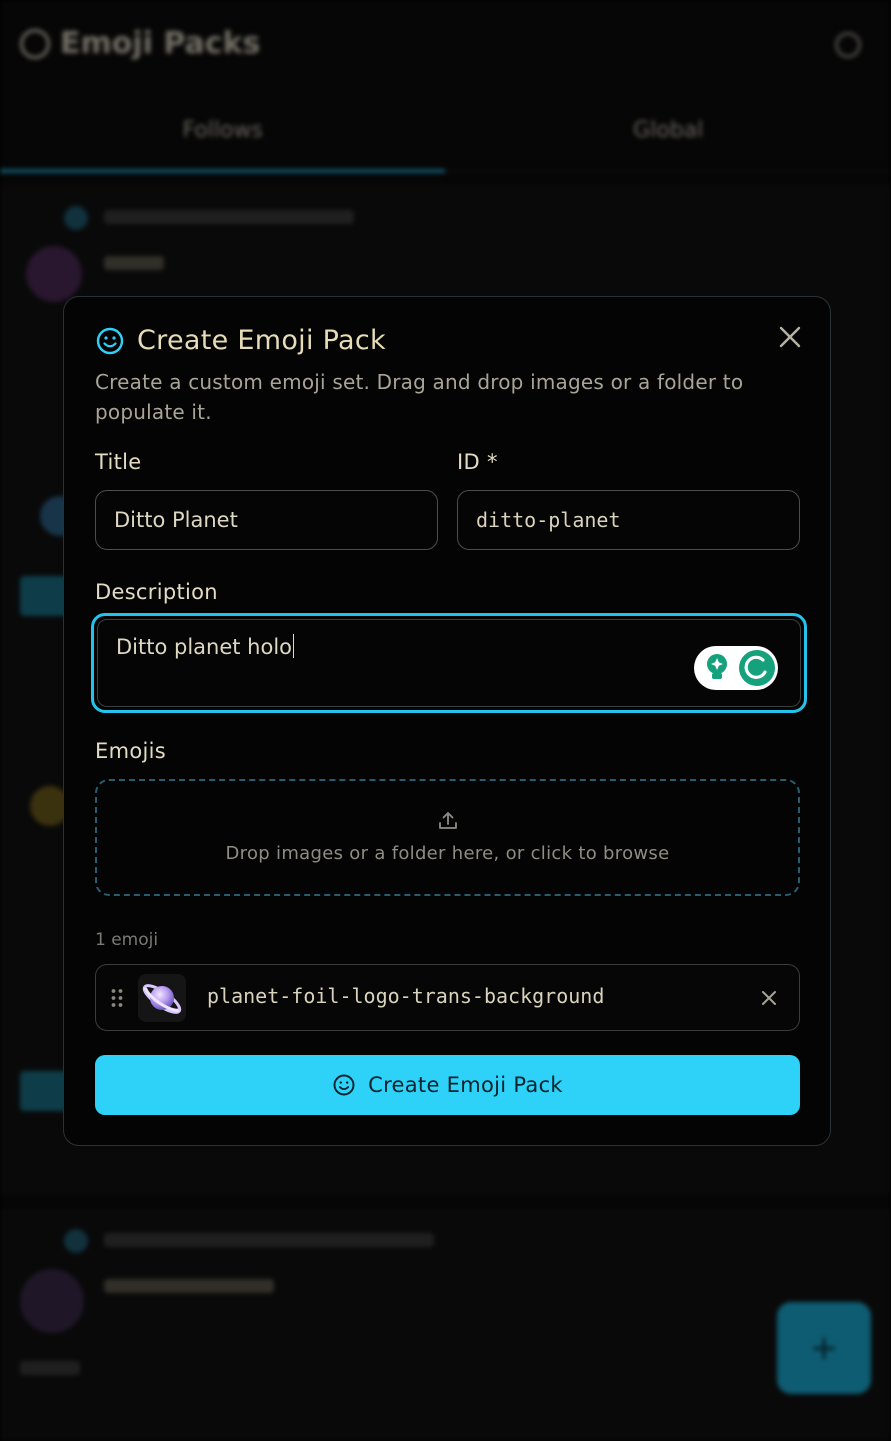 The height and width of the screenshot is (1441, 891). Describe the element at coordinates (736, 668) in the screenshot. I see `grammarly-widget` at that location.